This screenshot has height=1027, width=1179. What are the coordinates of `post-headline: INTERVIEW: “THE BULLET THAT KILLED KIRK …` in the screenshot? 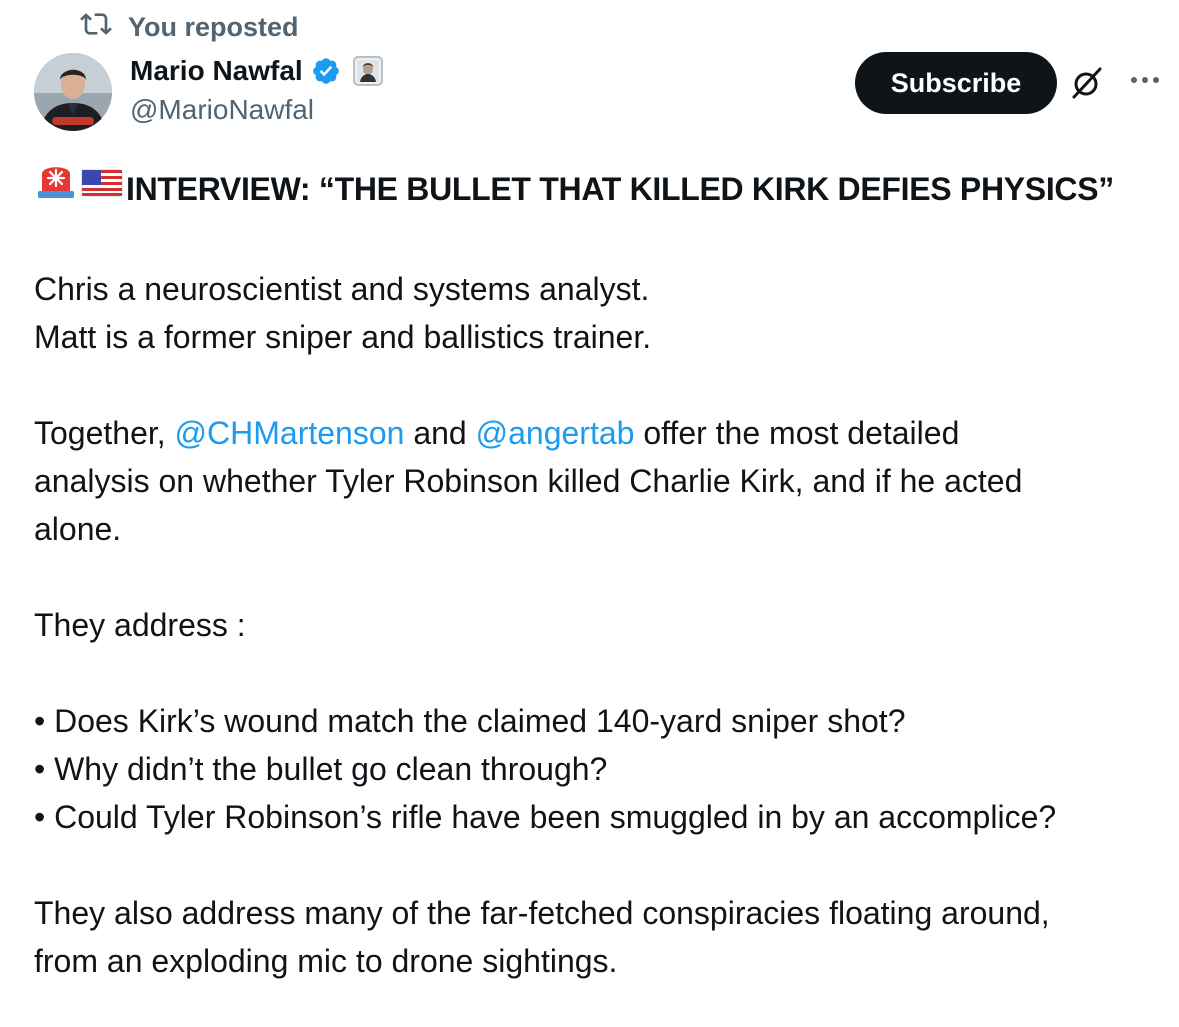 It's located at (599, 188).